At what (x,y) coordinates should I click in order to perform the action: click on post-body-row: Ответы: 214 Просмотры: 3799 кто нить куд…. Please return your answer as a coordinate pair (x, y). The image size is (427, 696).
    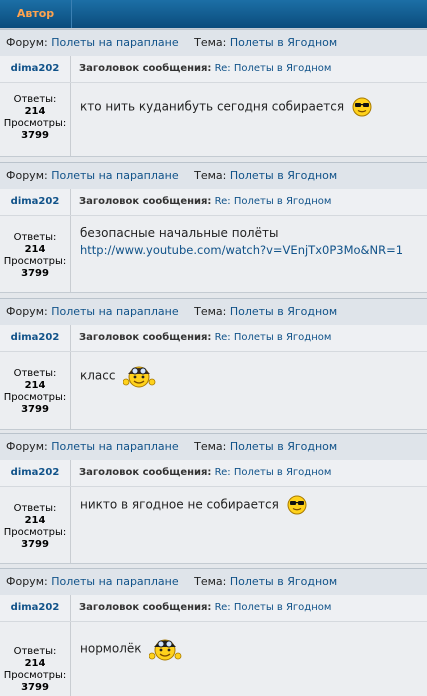
    Looking at the image, I should click on (213, 119).